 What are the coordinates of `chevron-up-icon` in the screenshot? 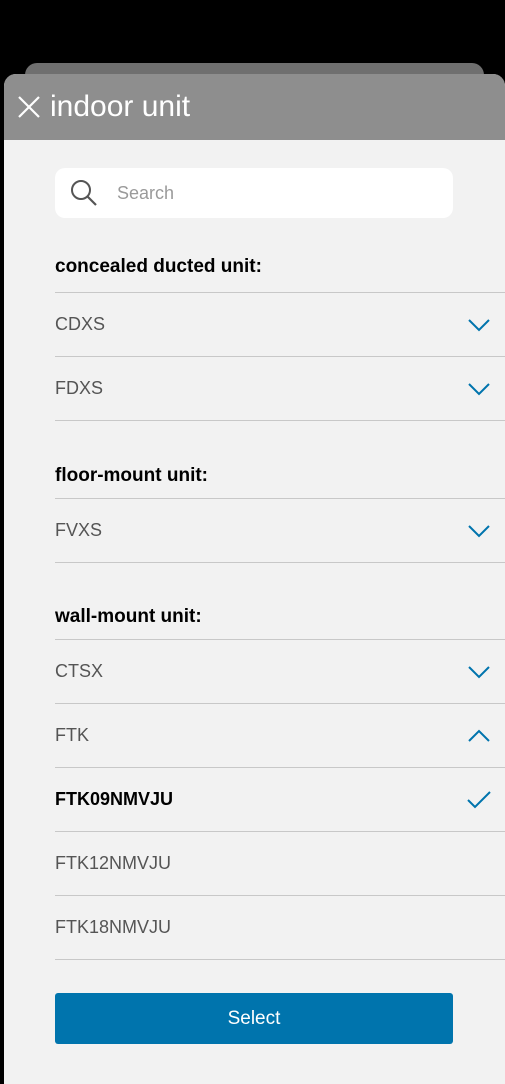 It's located at (479, 736).